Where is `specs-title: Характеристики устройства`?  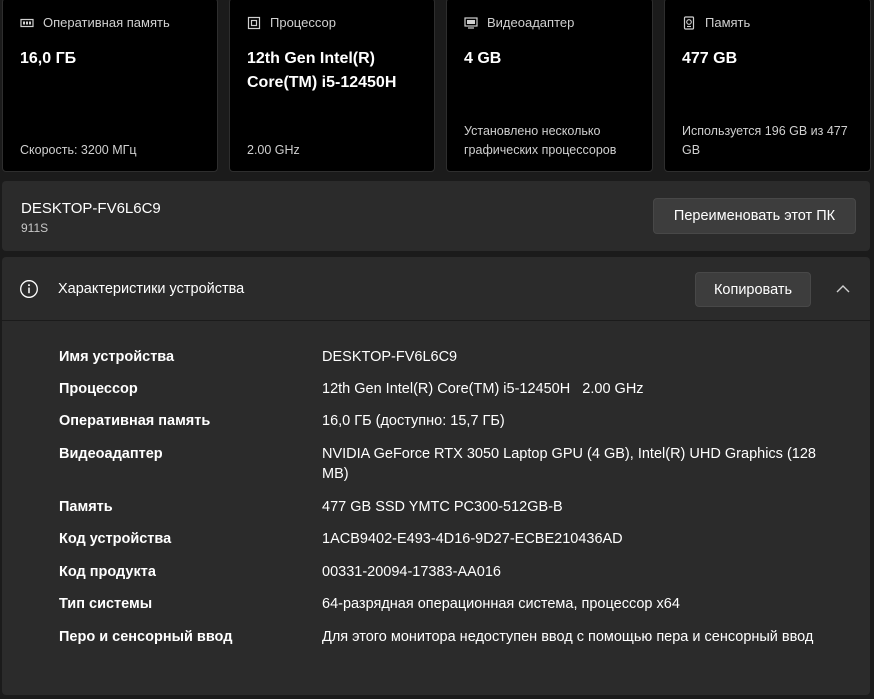
specs-title: Характеристики устройства is located at coordinates (151, 289).